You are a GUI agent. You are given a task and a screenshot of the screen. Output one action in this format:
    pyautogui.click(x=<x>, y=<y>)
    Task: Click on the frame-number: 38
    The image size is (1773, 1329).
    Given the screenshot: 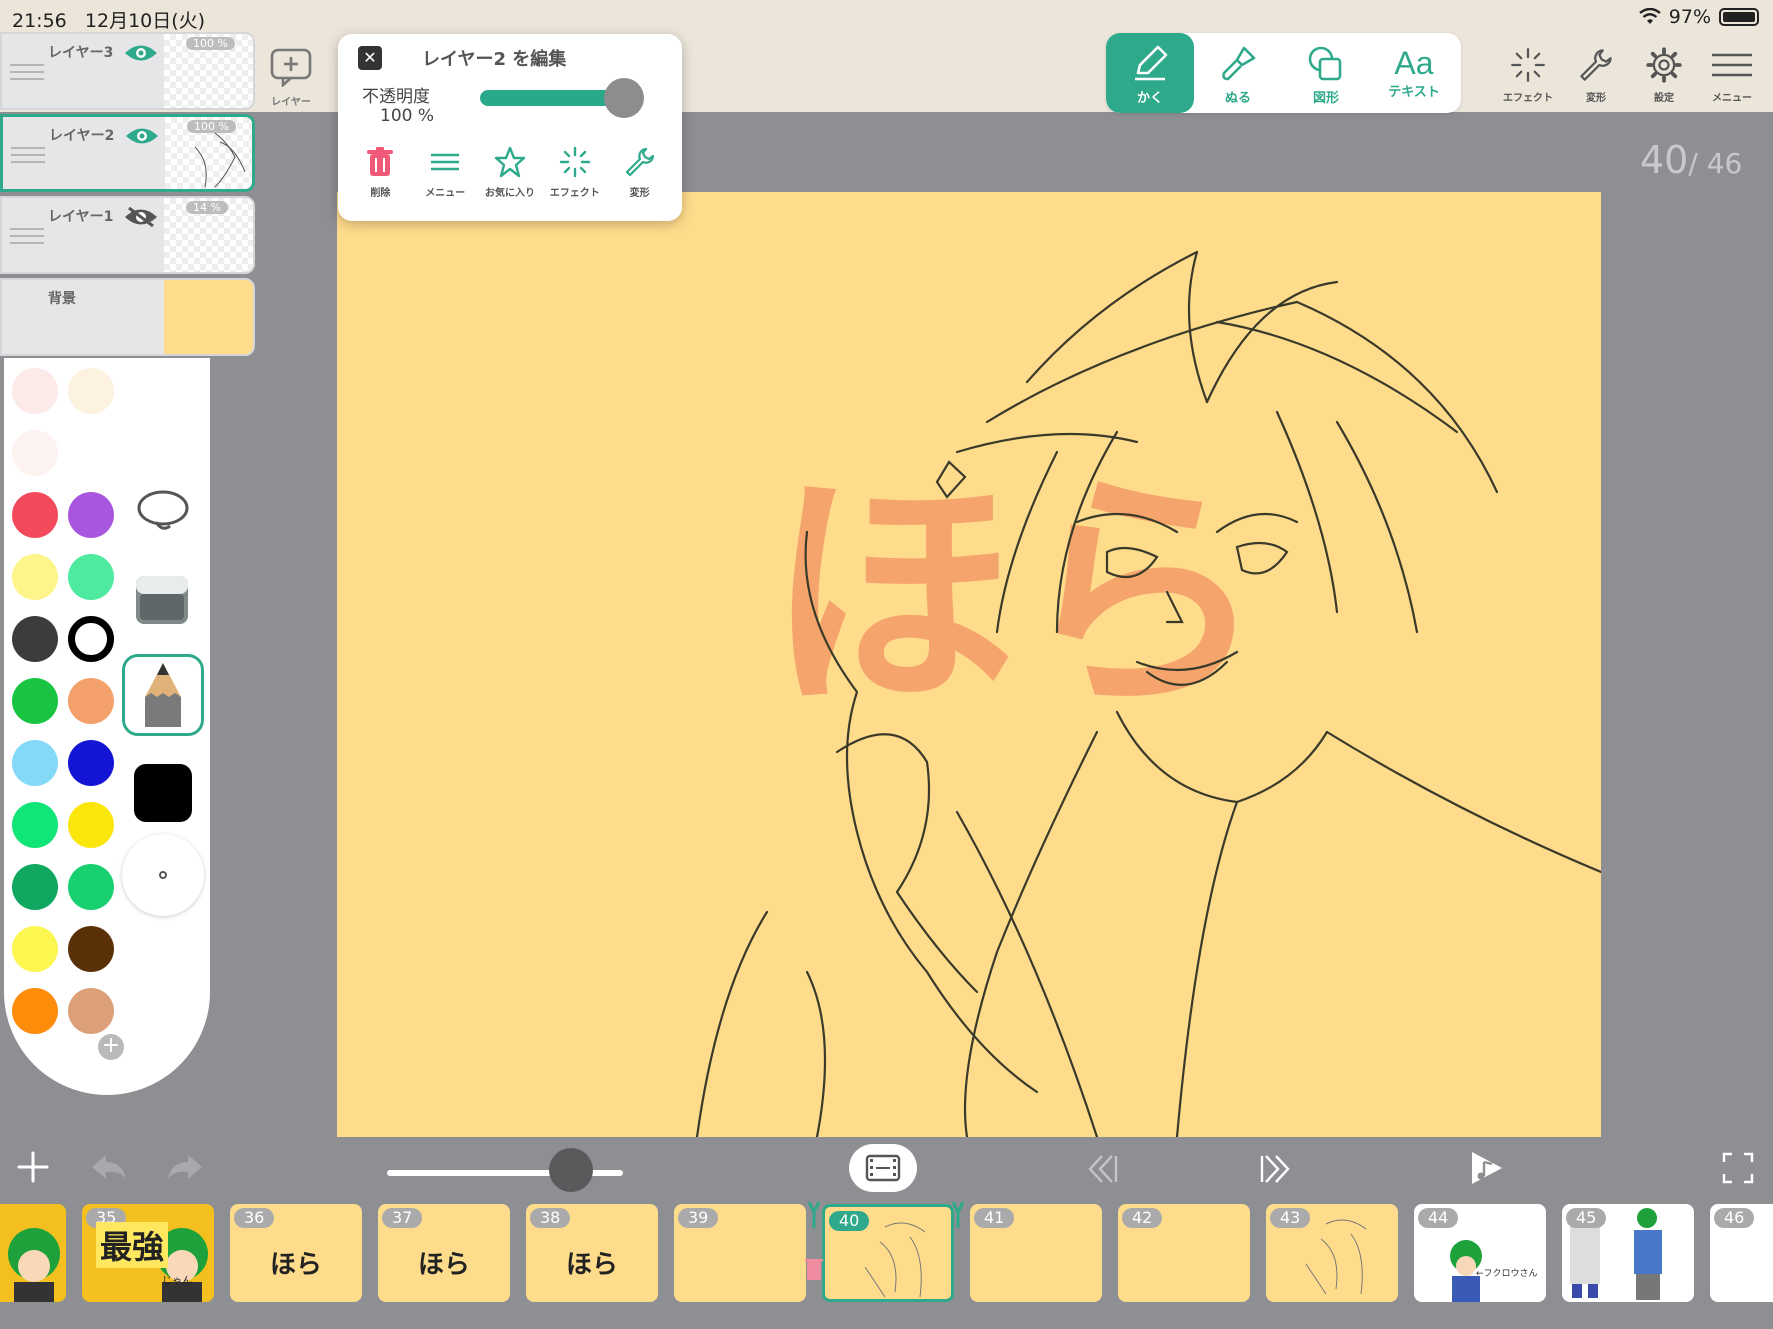 What is the action you would take?
    pyautogui.click(x=550, y=1218)
    